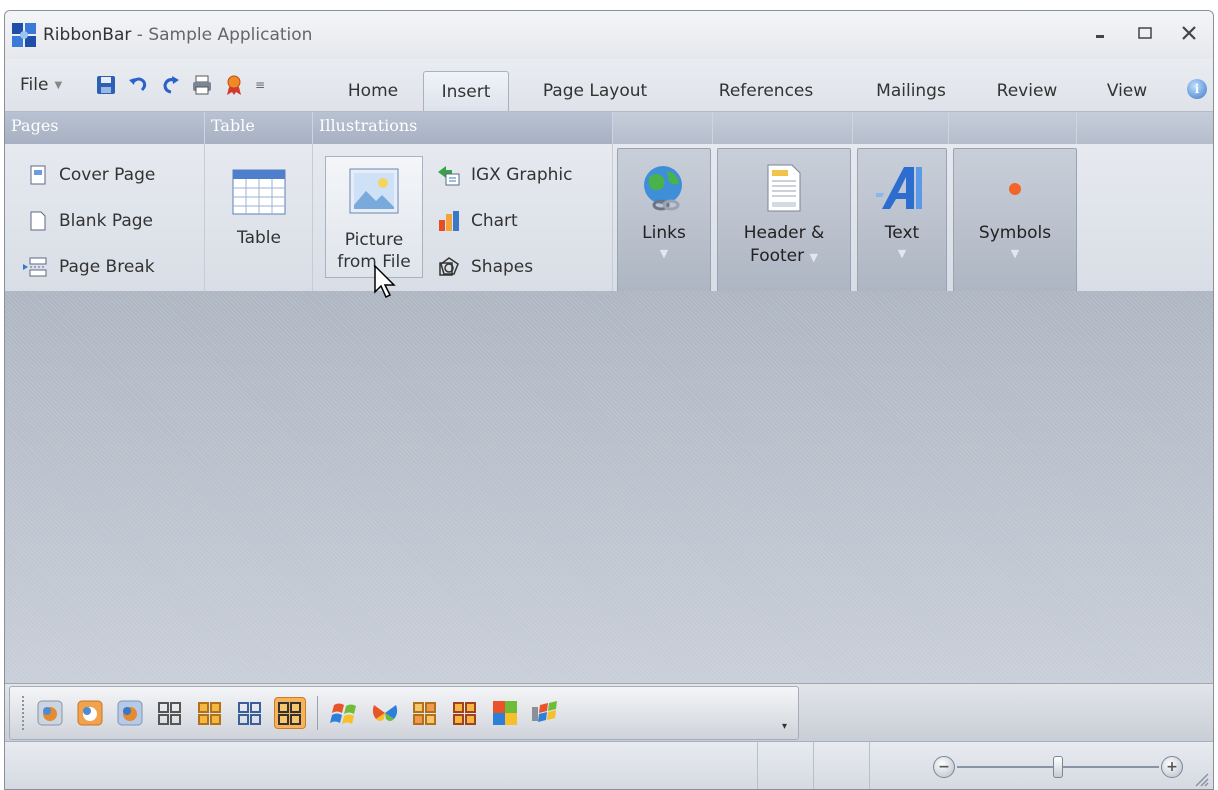  Describe the element at coordinates (107, 267) in the screenshot. I see `page-break-label: Page Break` at that location.